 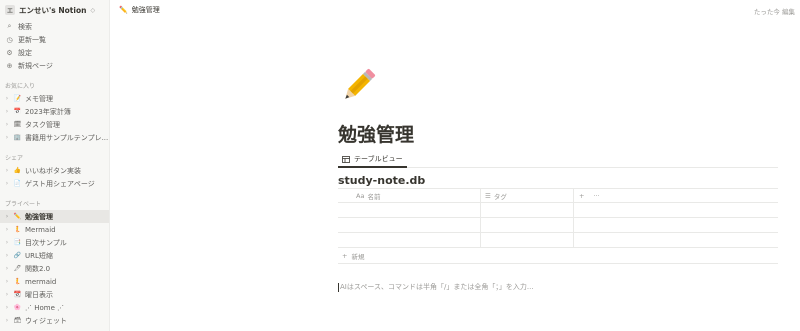 What do you see at coordinates (409, 195) in the screenshot?
I see `column-header-name: Aa 名前` at bounding box center [409, 195].